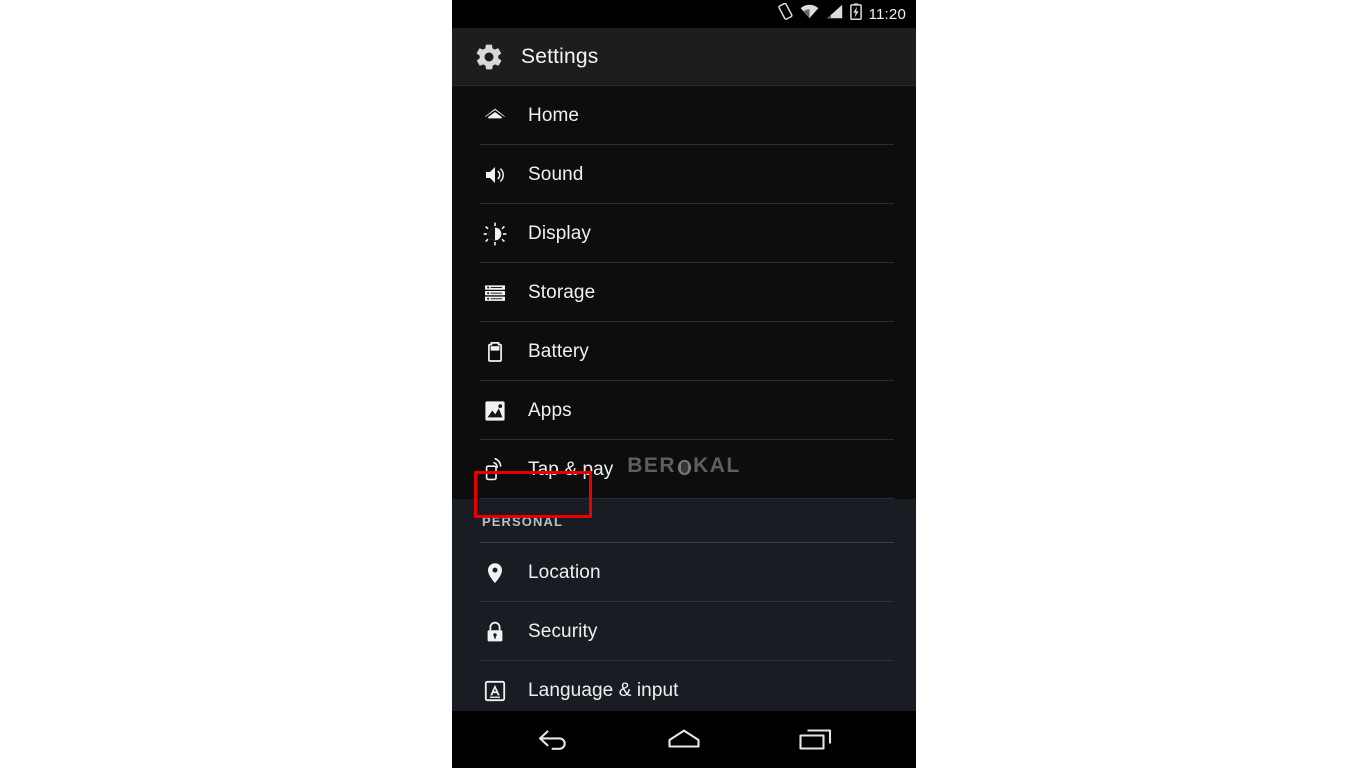  Describe the element at coordinates (495, 116) in the screenshot. I see `home-icon` at that location.